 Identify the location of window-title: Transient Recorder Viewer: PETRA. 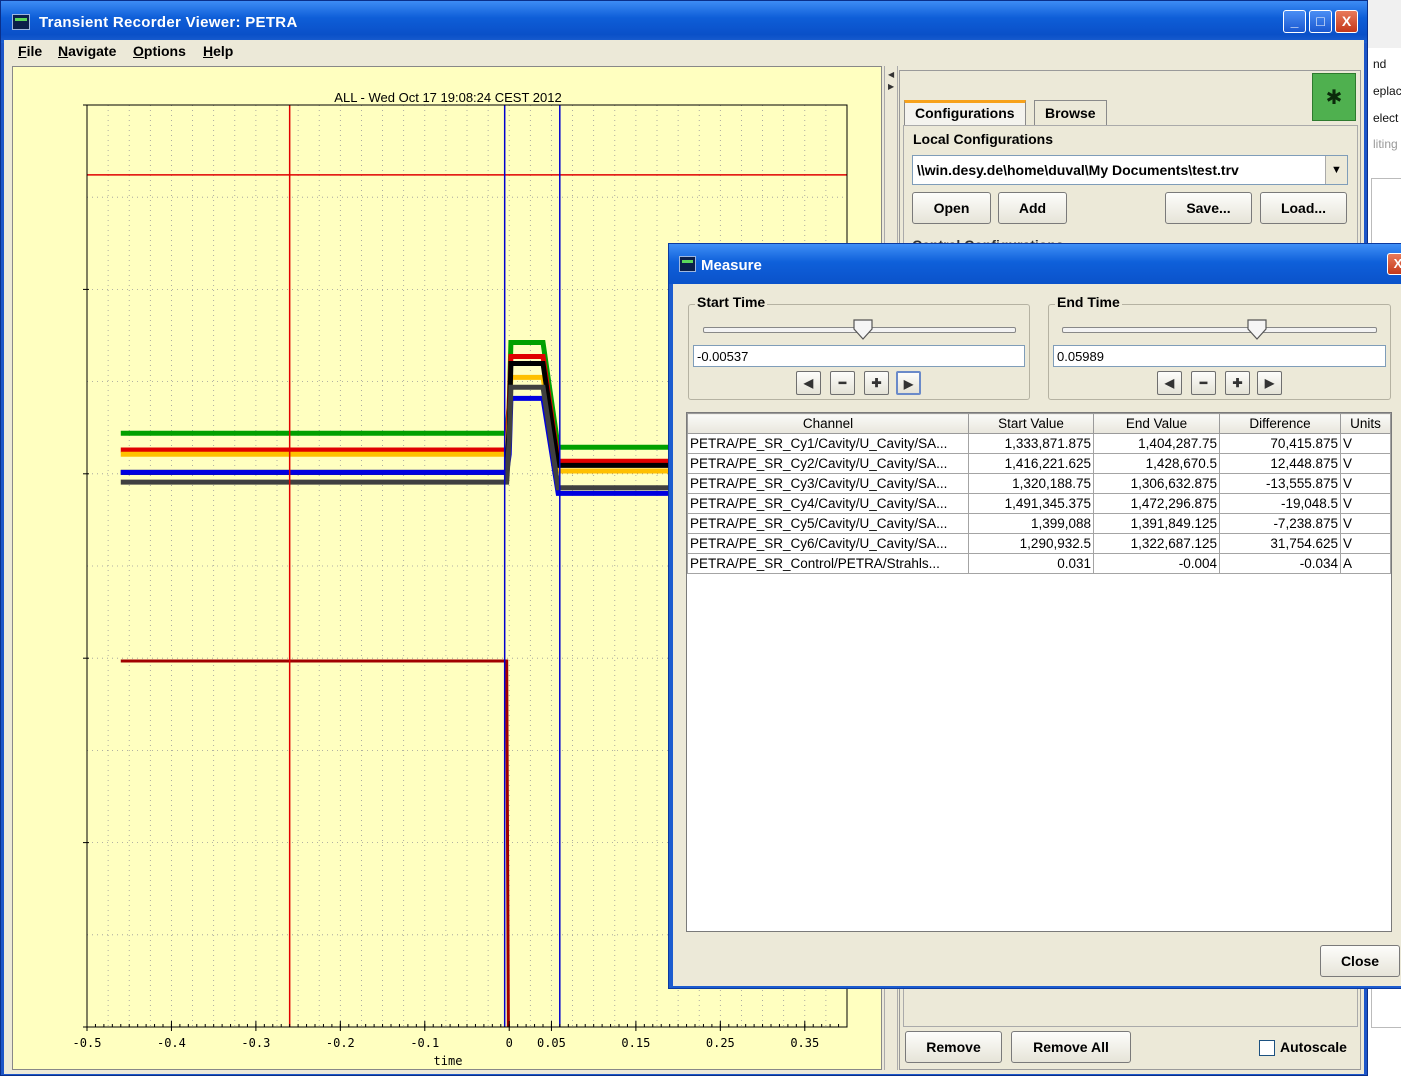
(168, 22).